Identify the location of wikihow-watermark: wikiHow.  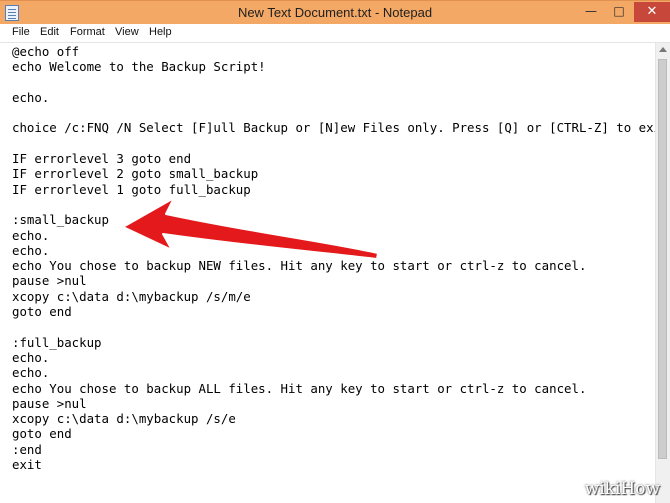
(622, 489).